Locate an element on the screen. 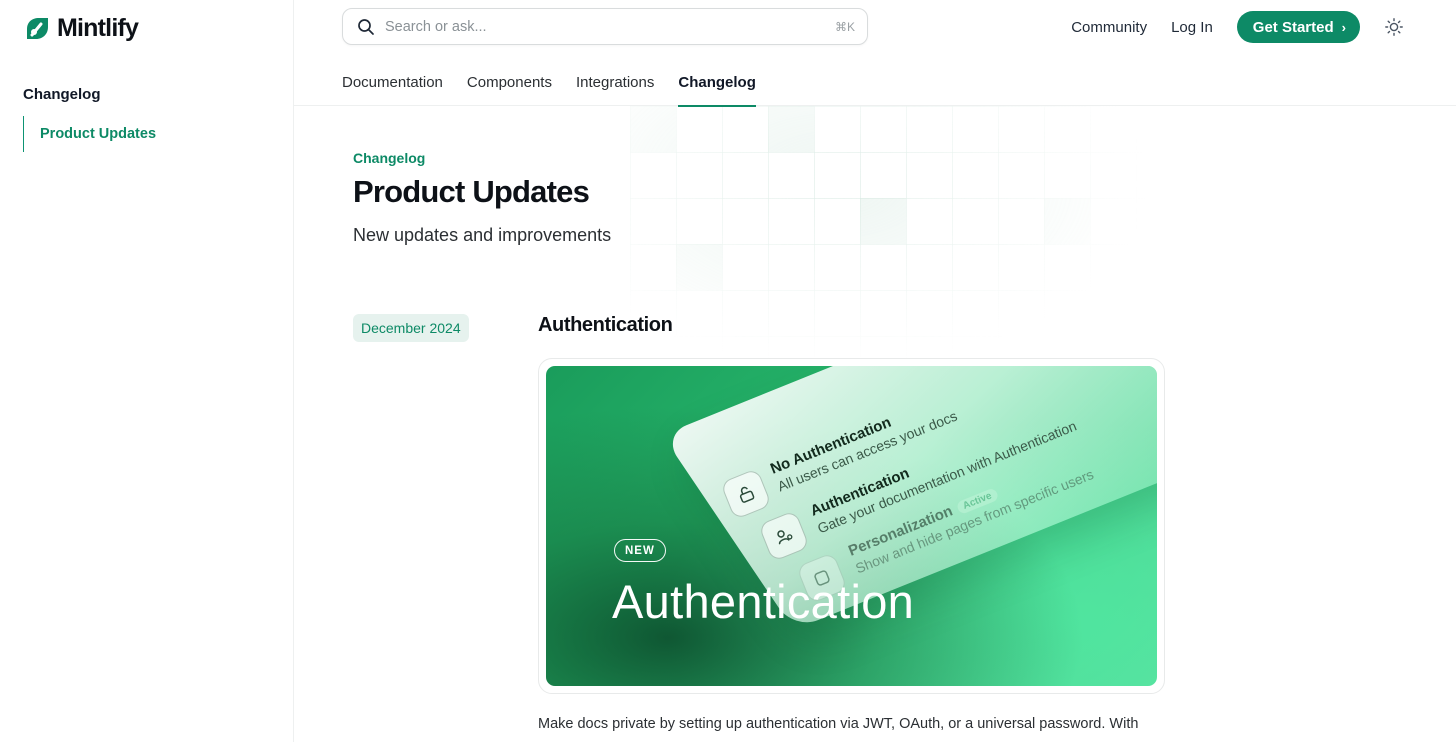 Image resolution: width=1456 pixels, height=742 pixels. get-started-label: Get Started is located at coordinates (1293, 27).